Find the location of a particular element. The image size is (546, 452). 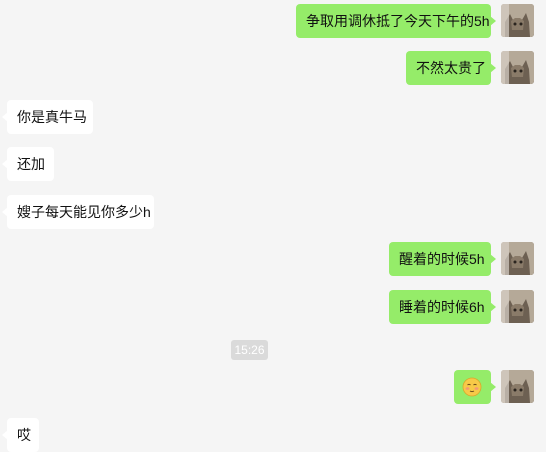

message-bubble-incoming: 嫂子每天能见你多少h is located at coordinates (78, 212).